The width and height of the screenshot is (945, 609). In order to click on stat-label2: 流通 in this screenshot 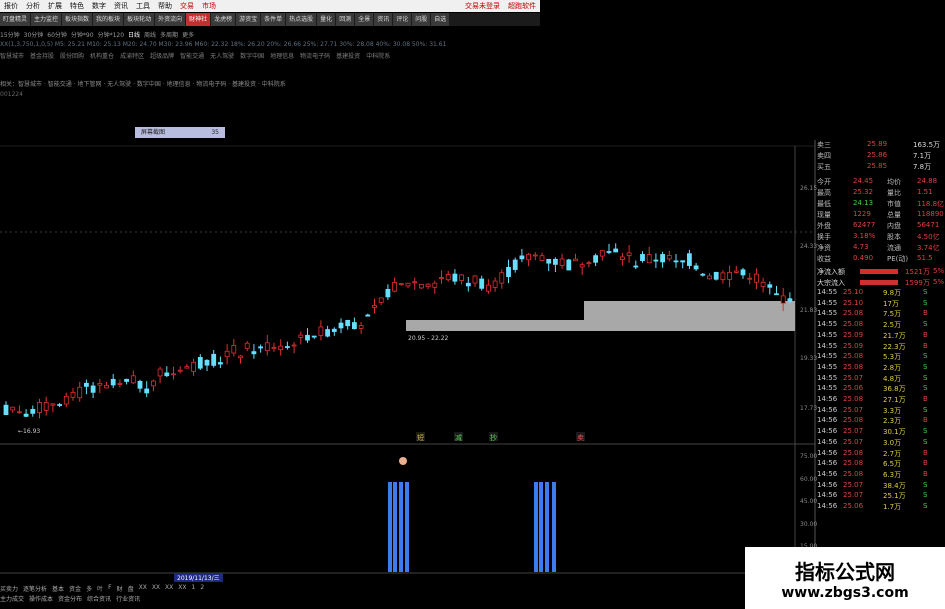, I will do `click(894, 248)`.